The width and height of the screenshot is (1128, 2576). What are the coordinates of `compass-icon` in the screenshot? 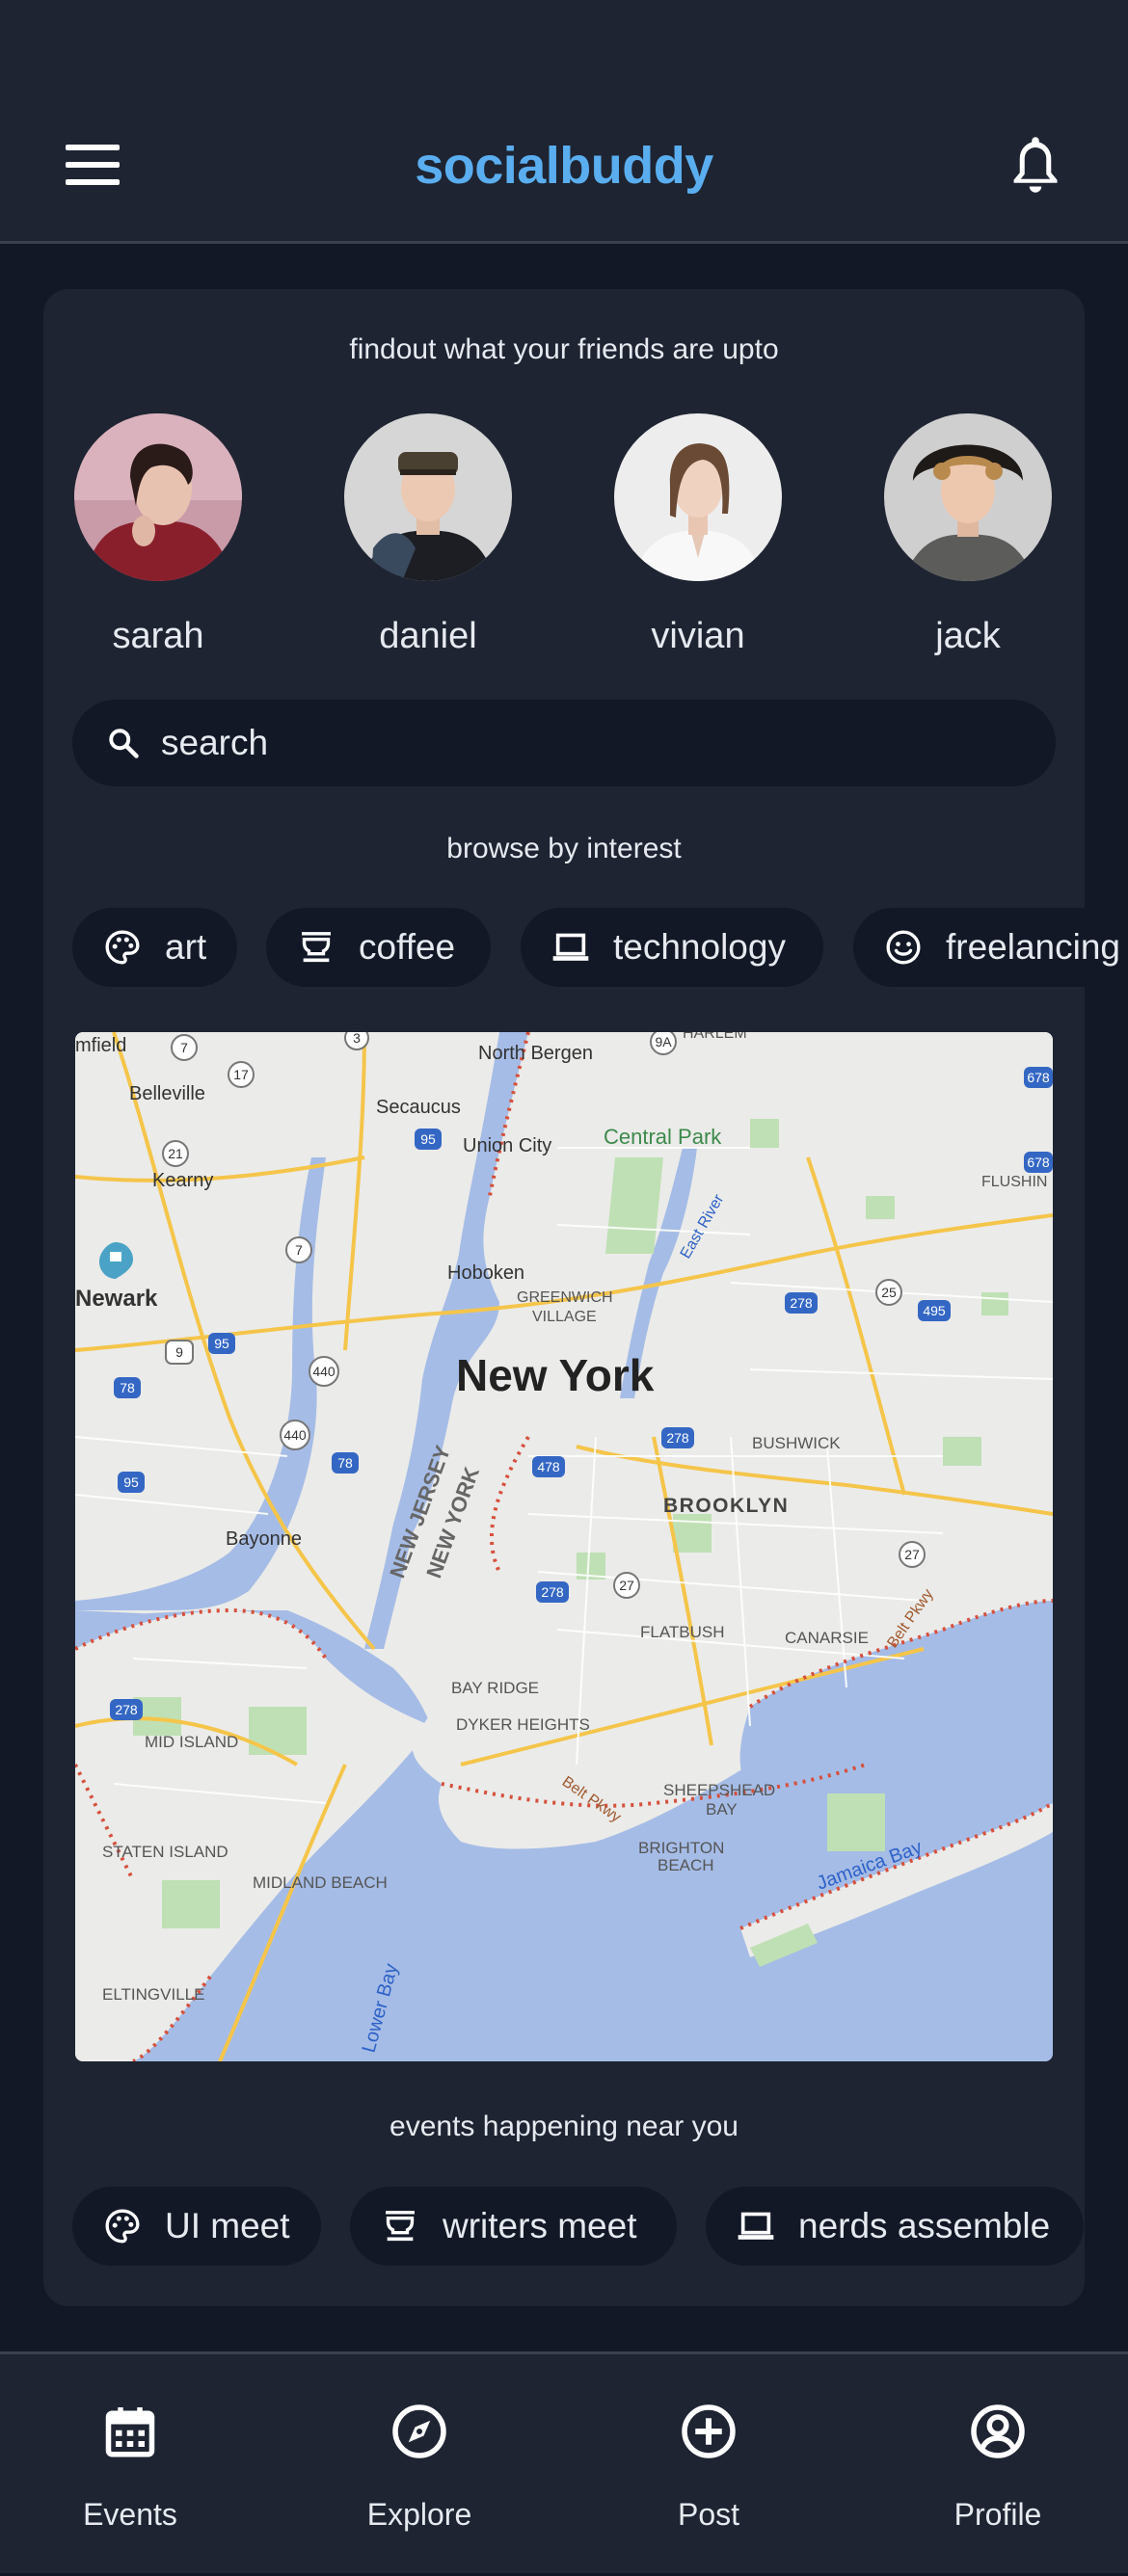 It's located at (419, 2431).